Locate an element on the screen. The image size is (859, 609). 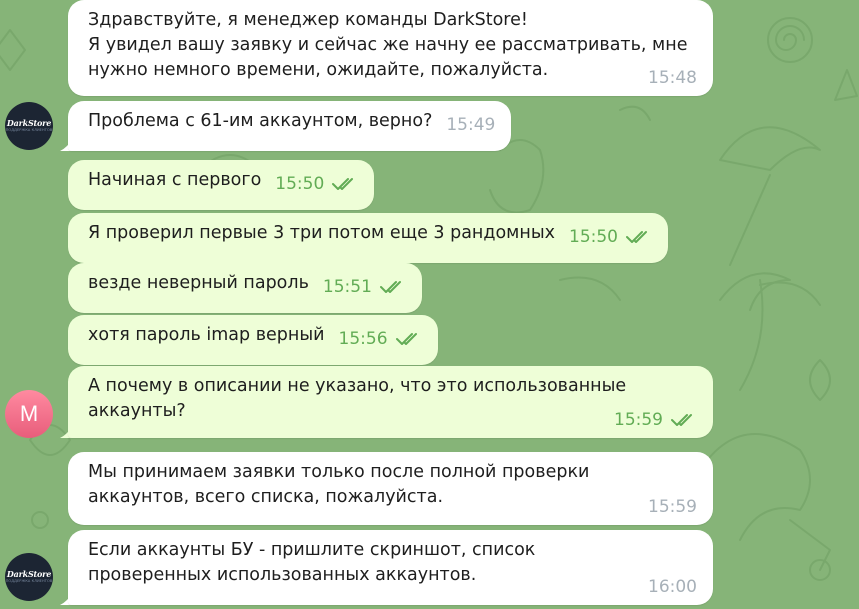
message-outgoing: везде неверный пароль 15:51 is located at coordinates (245, 288).